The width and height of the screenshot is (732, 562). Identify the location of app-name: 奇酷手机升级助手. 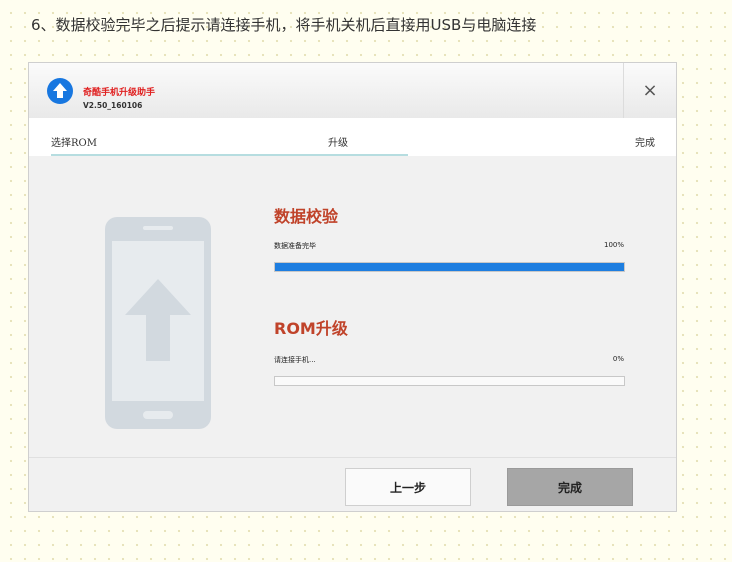
(119, 93).